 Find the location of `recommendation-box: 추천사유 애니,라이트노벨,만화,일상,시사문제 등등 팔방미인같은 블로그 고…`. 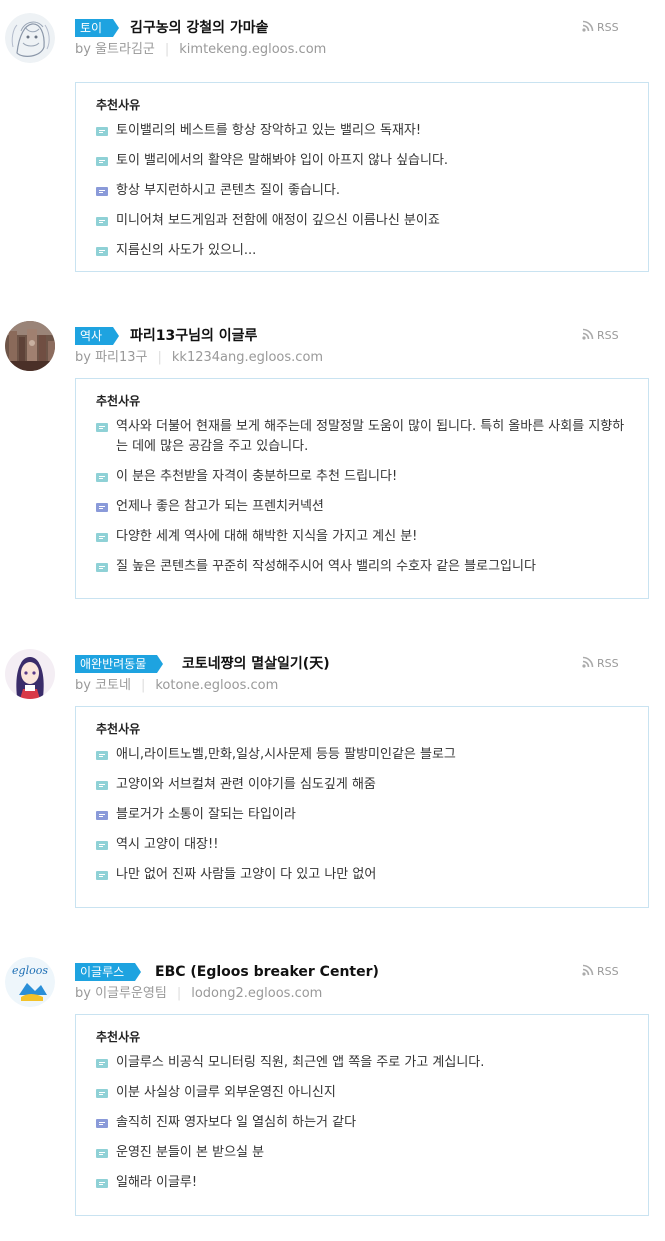

recommendation-box: 추천사유 애니,라이트노벨,만화,일상,시사문제 등등 팔방미인같은 블로그 고… is located at coordinates (362, 807).